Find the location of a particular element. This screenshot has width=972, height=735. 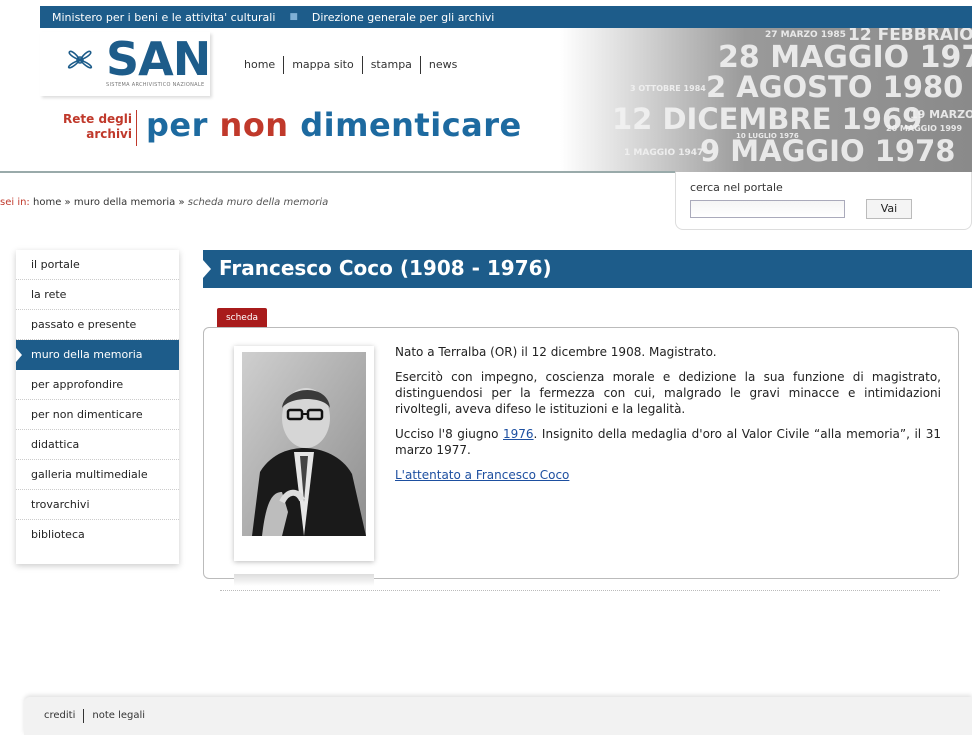

breadcrumb-label: sei in: is located at coordinates (15, 202).